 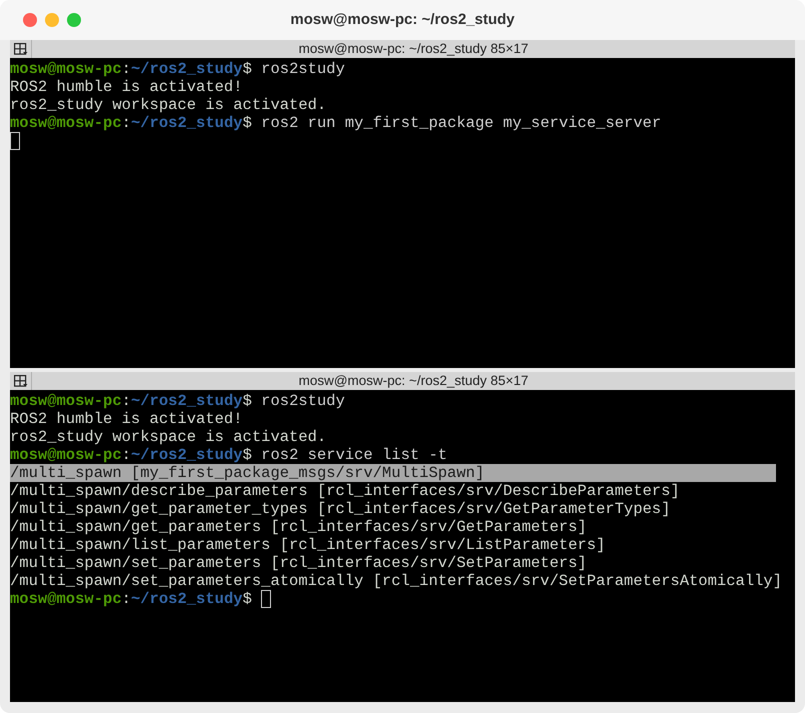 What do you see at coordinates (52, 20) in the screenshot?
I see `minimize-button` at bounding box center [52, 20].